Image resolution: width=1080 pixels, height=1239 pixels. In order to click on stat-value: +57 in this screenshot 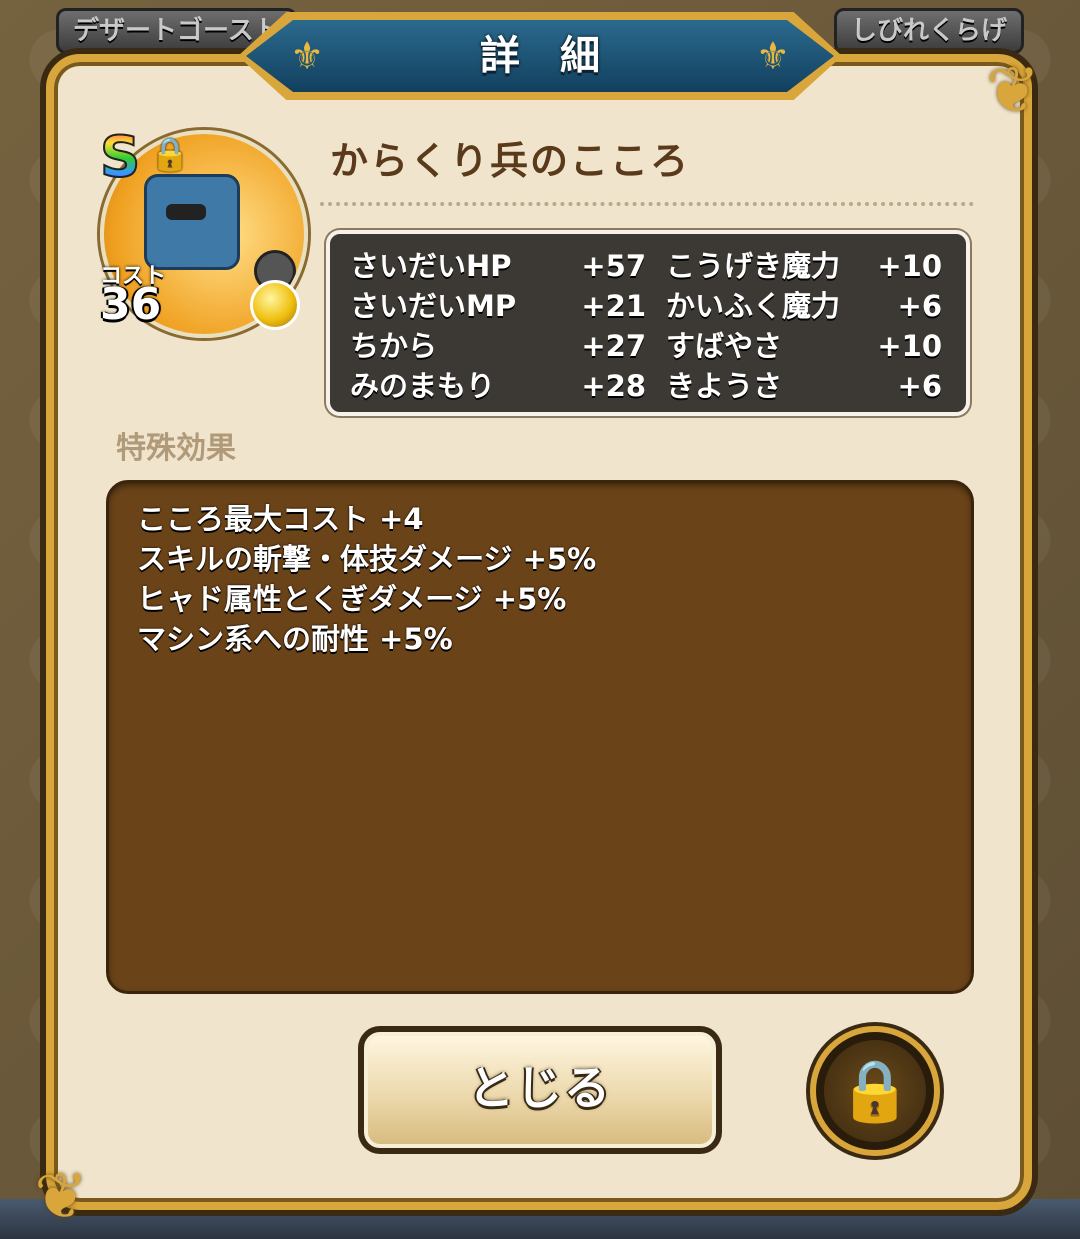, I will do `click(613, 266)`.